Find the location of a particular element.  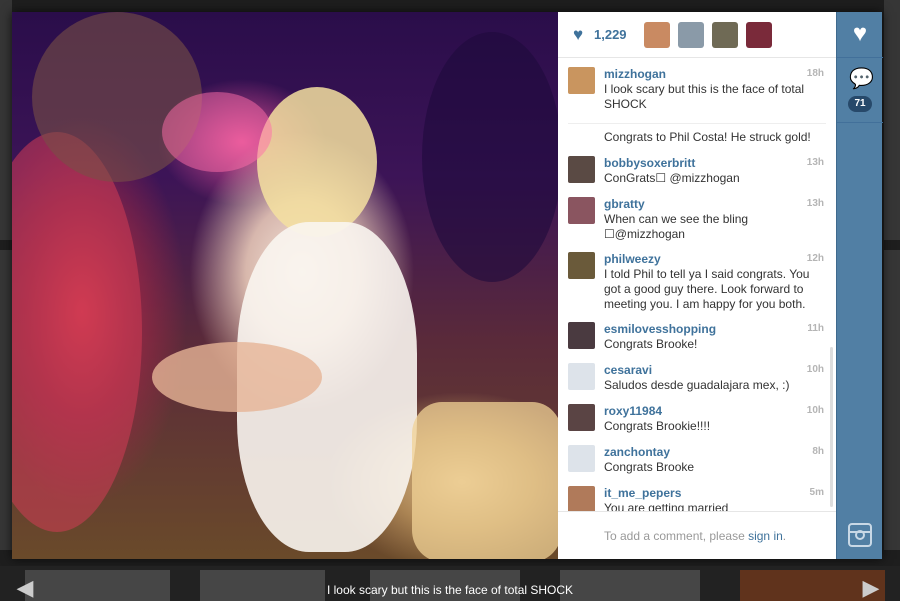

comment-text: You are getting married is located at coordinates (666, 506).